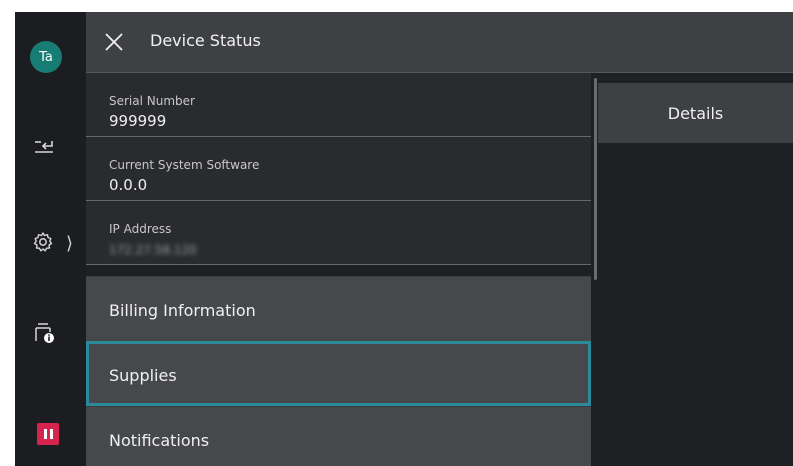 The width and height of the screenshot is (793, 466). I want to click on menu-item-label: Notifications, so click(159, 440).